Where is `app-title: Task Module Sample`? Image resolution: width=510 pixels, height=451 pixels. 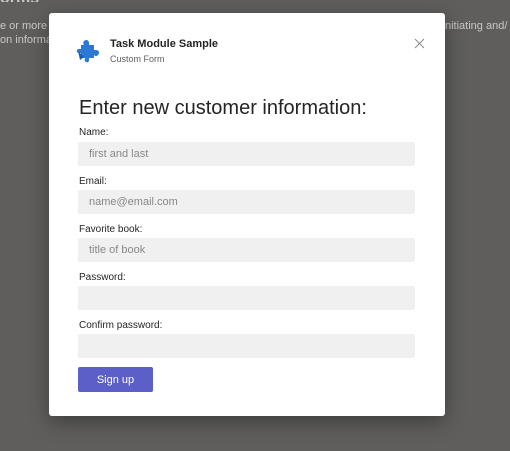
app-title: Task Module Sample is located at coordinates (164, 44).